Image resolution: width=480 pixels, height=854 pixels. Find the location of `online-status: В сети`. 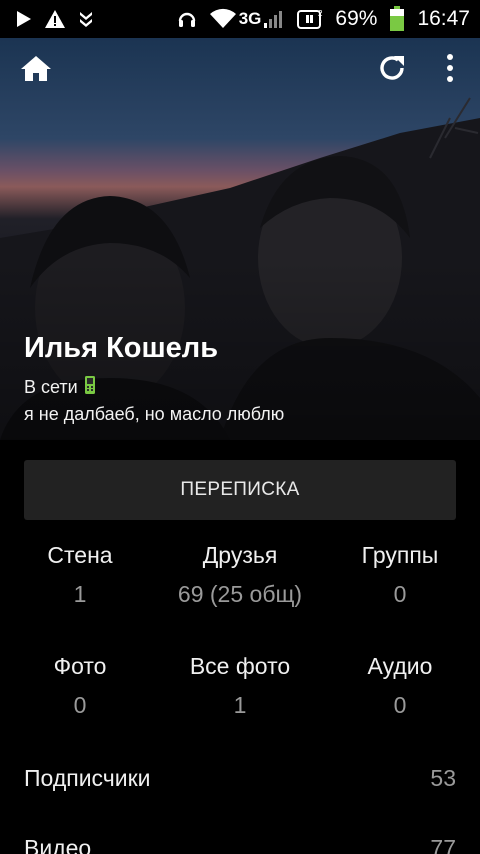

online-status: В сети is located at coordinates (60, 387).